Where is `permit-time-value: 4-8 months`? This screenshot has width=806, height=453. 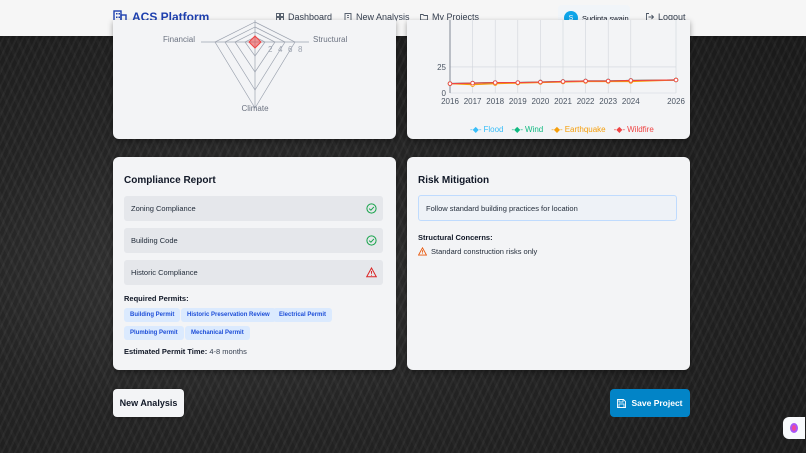 permit-time-value: 4-8 months is located at coordinates (227, 351).